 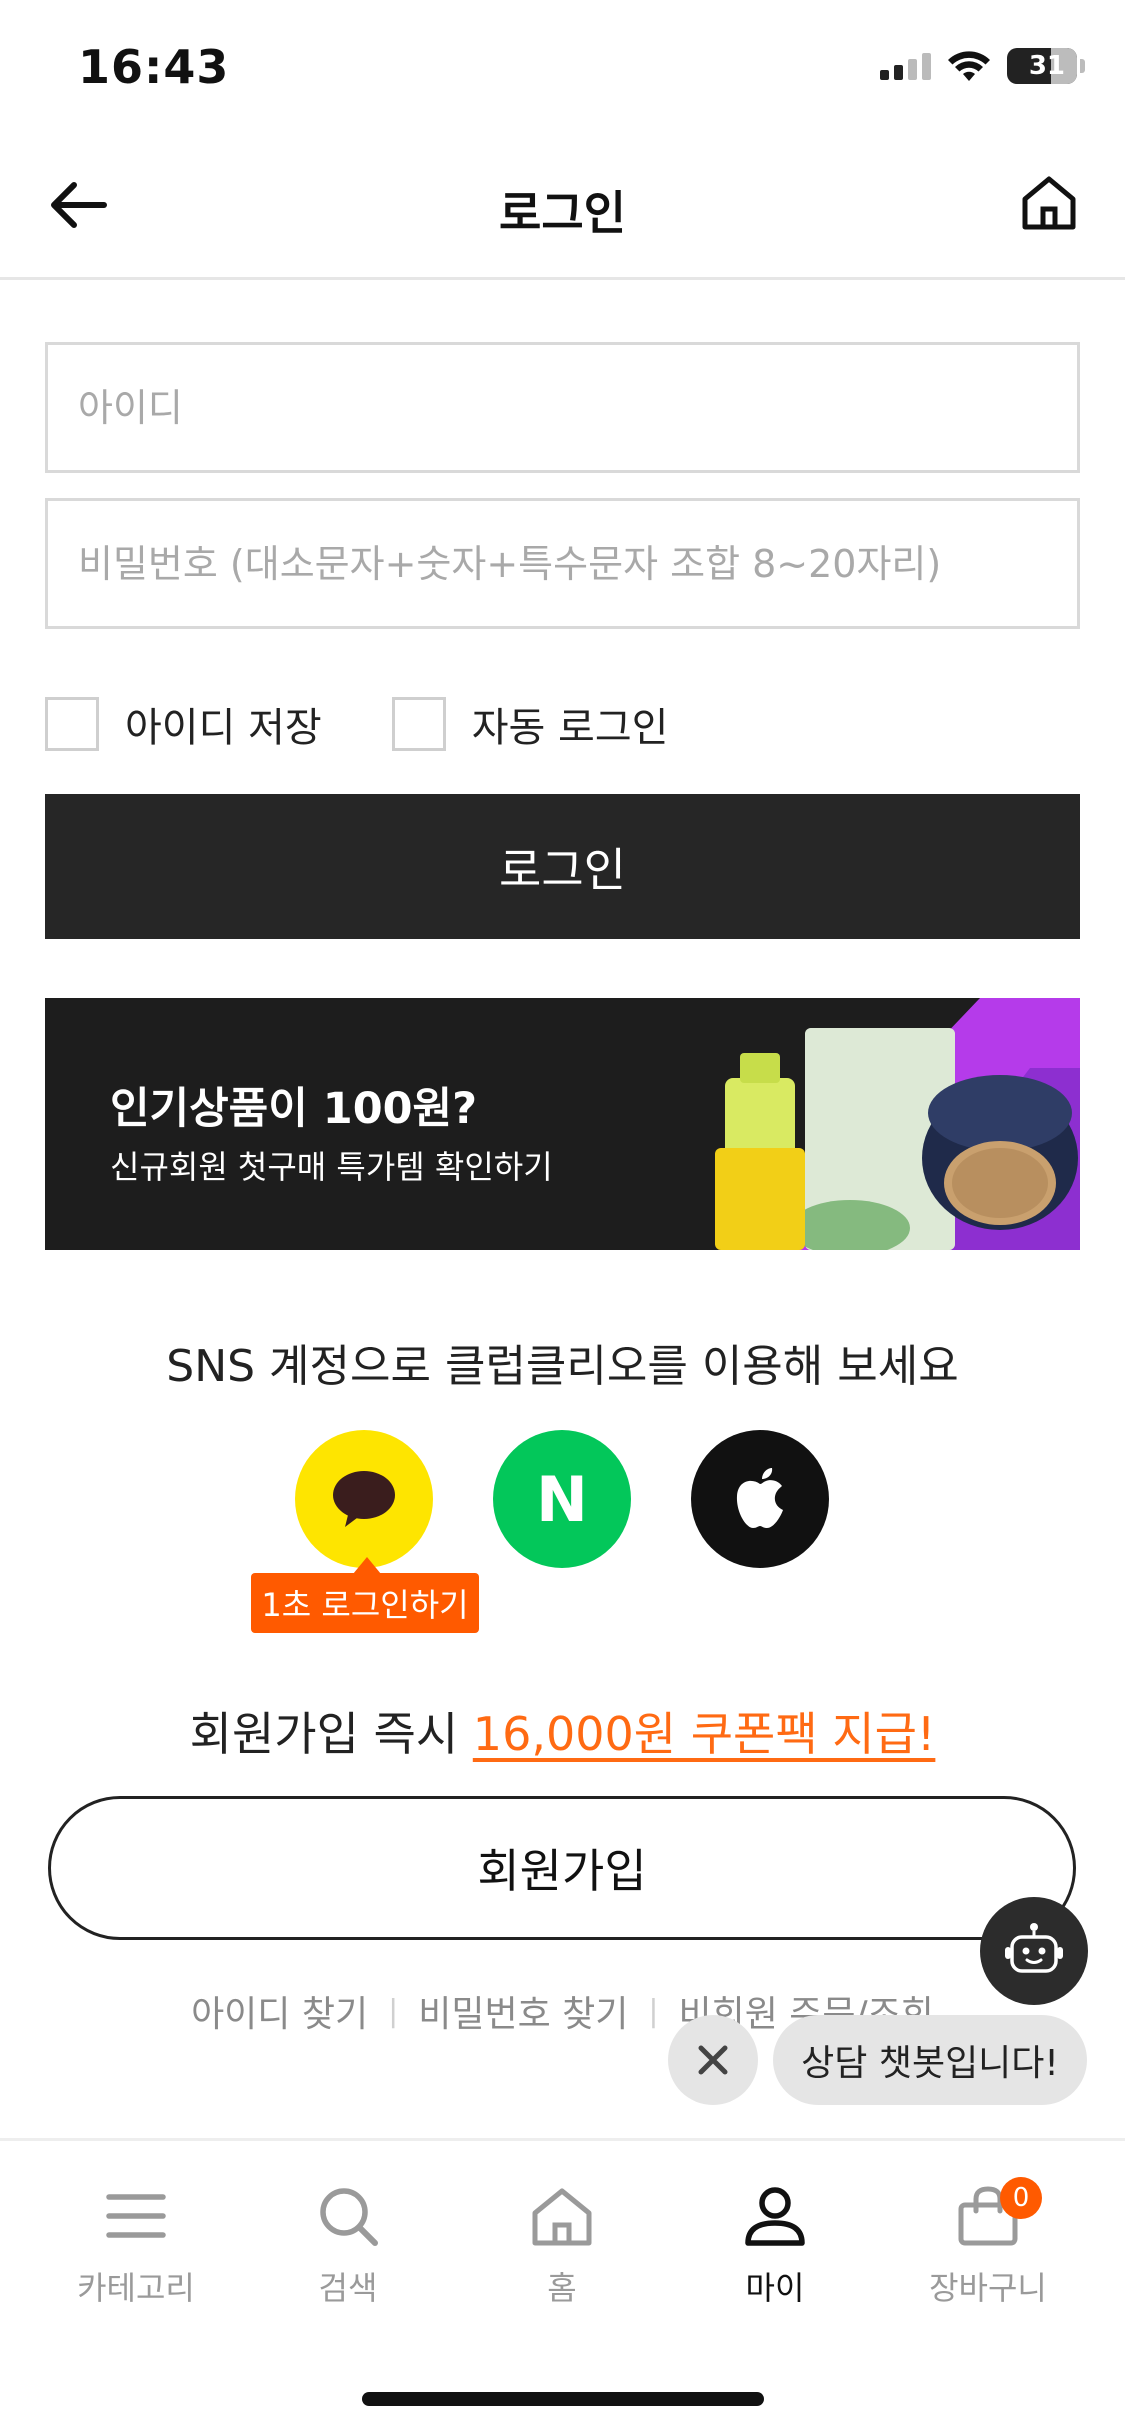 I want to click on nav-search: 검색, so click(x=348, y=2245).